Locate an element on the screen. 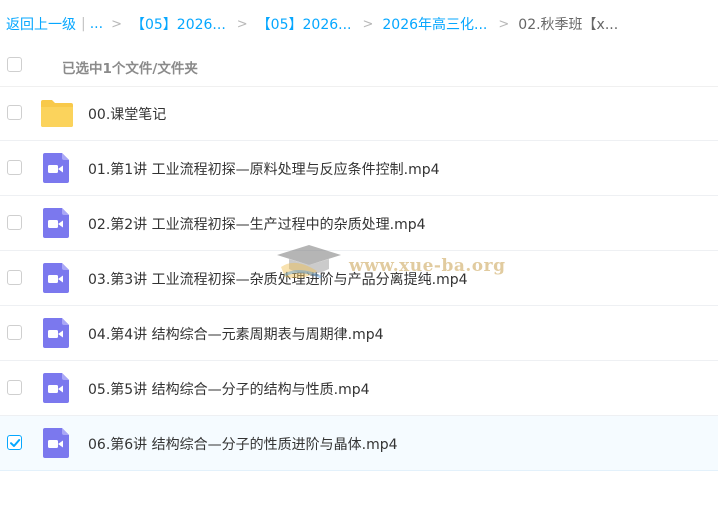  file-row: 02.第2讲 工业流程初探—生产过程中的杂质处理.mp4 is located at coordinates (359, 223).